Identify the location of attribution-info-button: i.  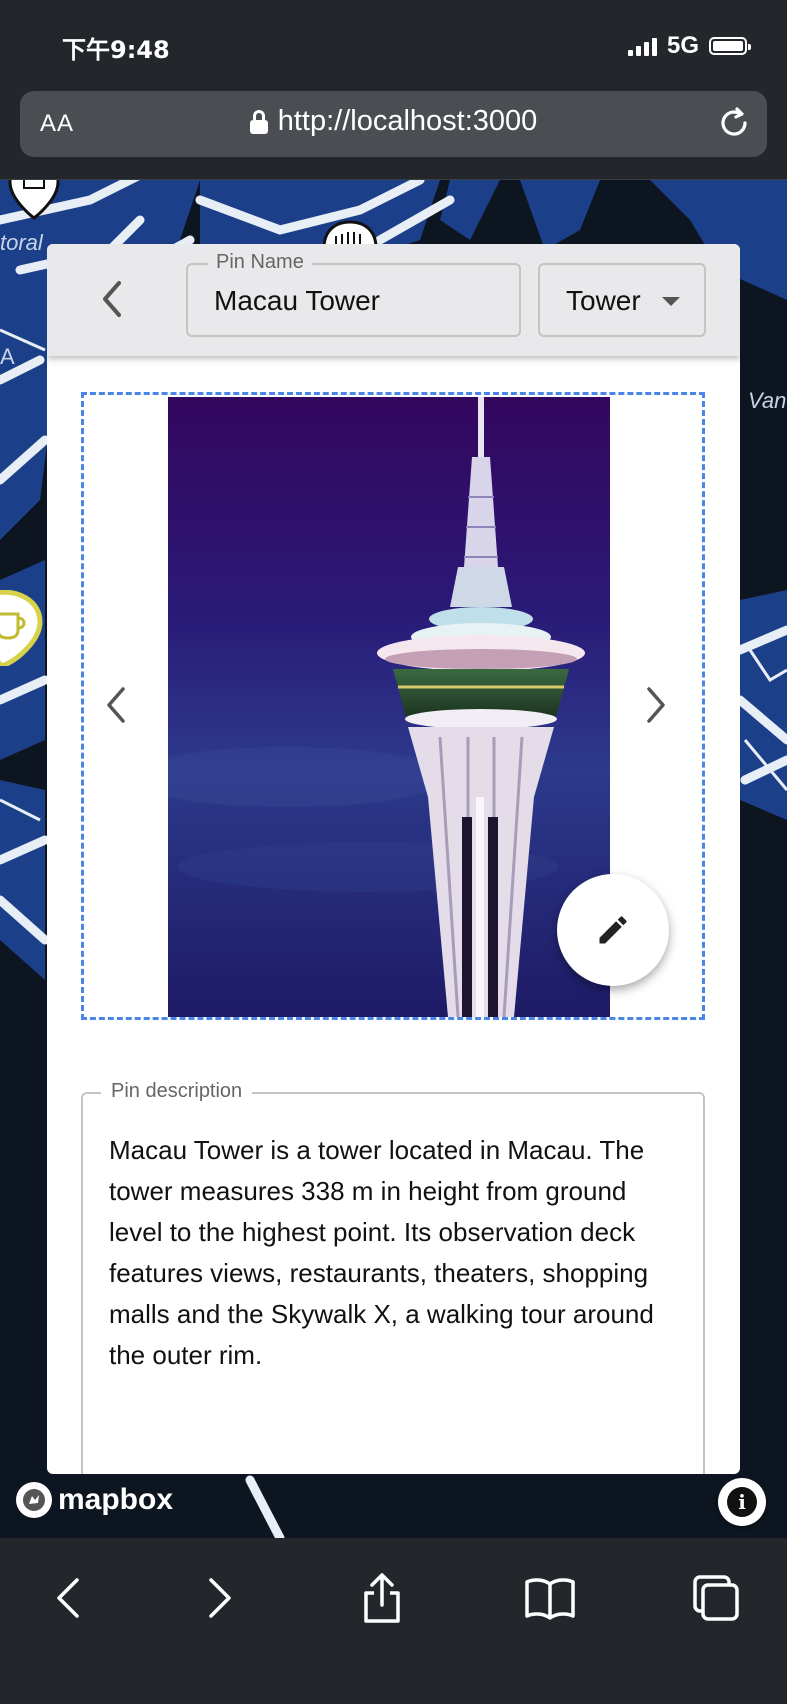
(742, 1502).